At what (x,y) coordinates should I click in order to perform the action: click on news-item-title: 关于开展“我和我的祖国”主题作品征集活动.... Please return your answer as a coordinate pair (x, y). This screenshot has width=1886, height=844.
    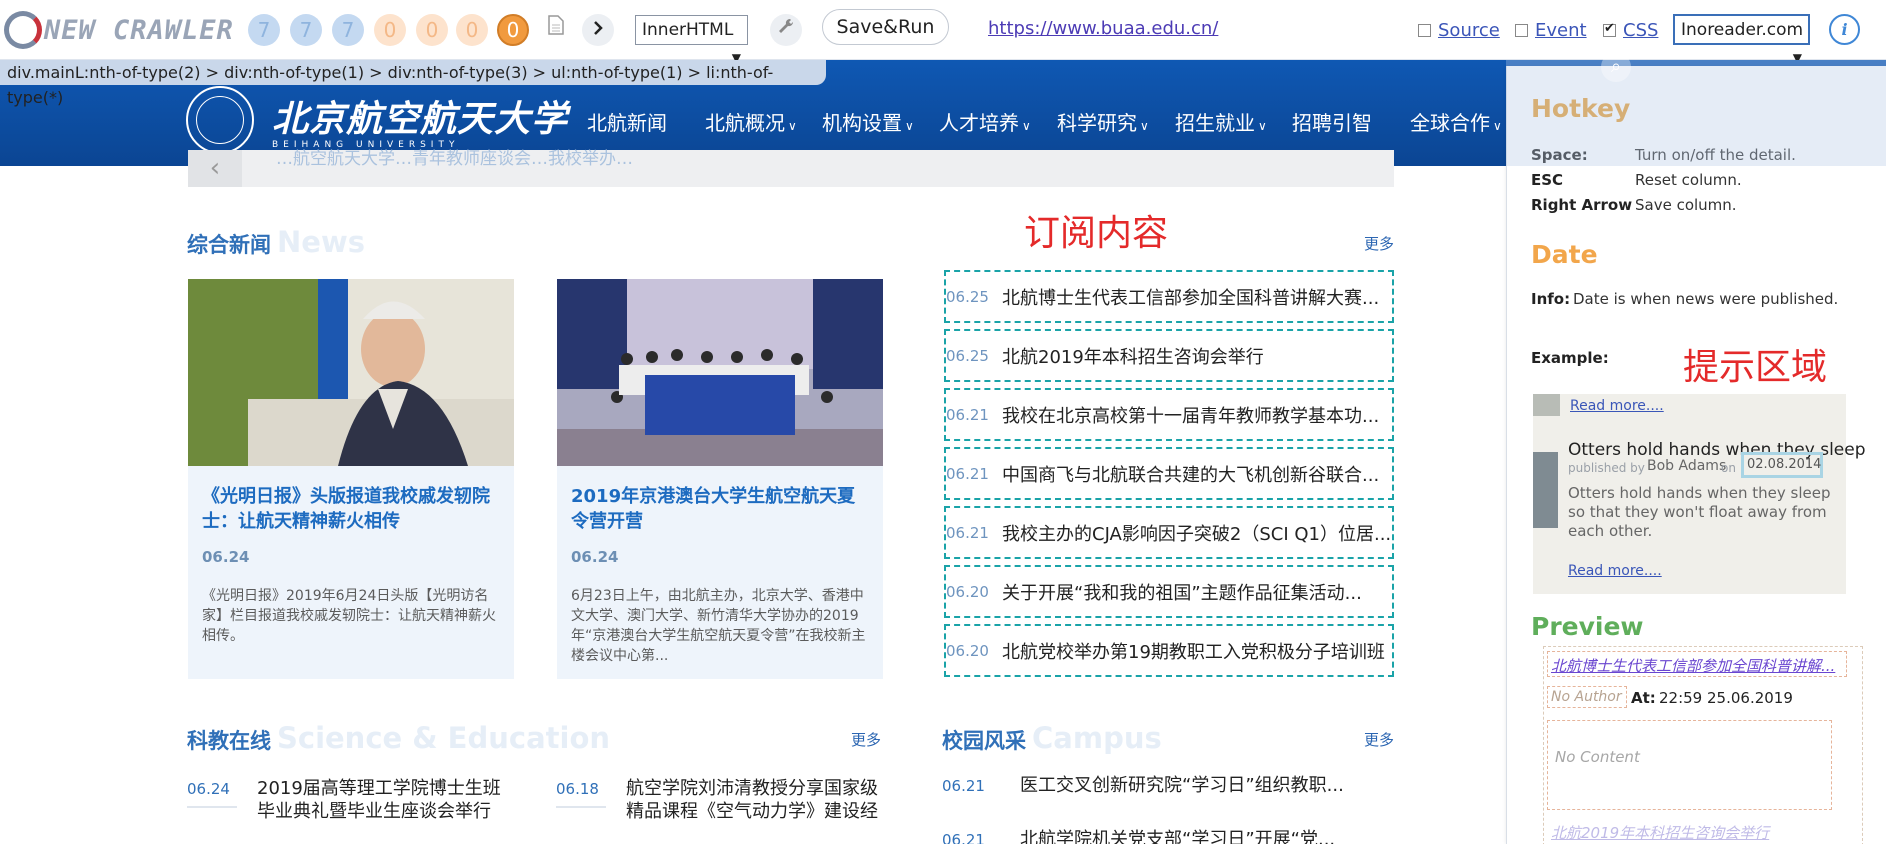
    Looking at the image, I should click on (1182, 592).